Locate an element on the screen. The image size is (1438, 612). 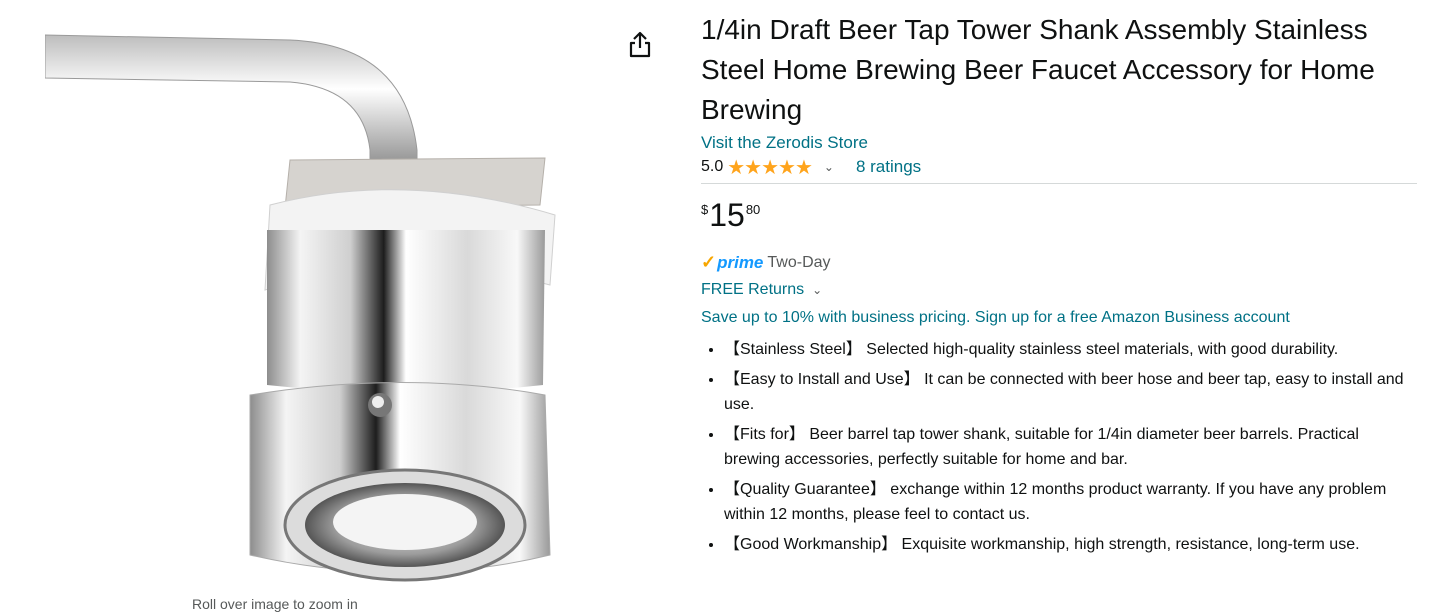
price: $ 15 80 is located at coordinates (1059, 218).